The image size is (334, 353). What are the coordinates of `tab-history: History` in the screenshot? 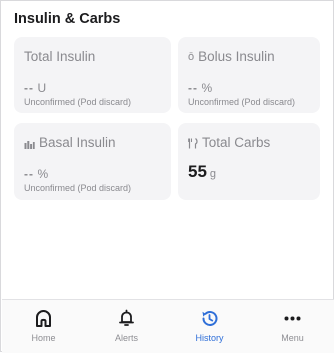 It's located at (209, 326).